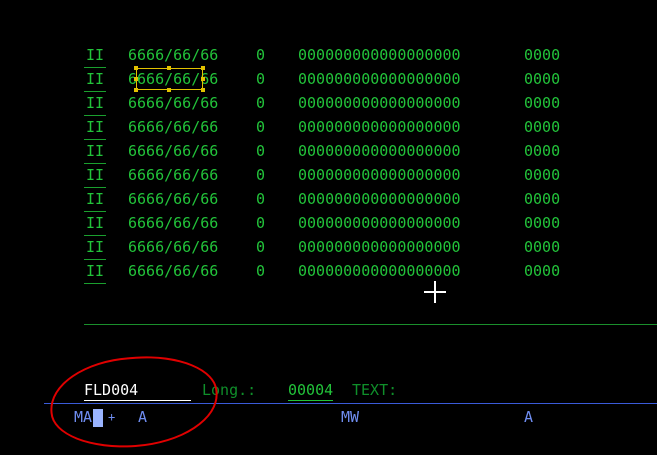 This screenshot has height=455, width=657. I want to click on attribute-mw: MW, so click(350, 417).